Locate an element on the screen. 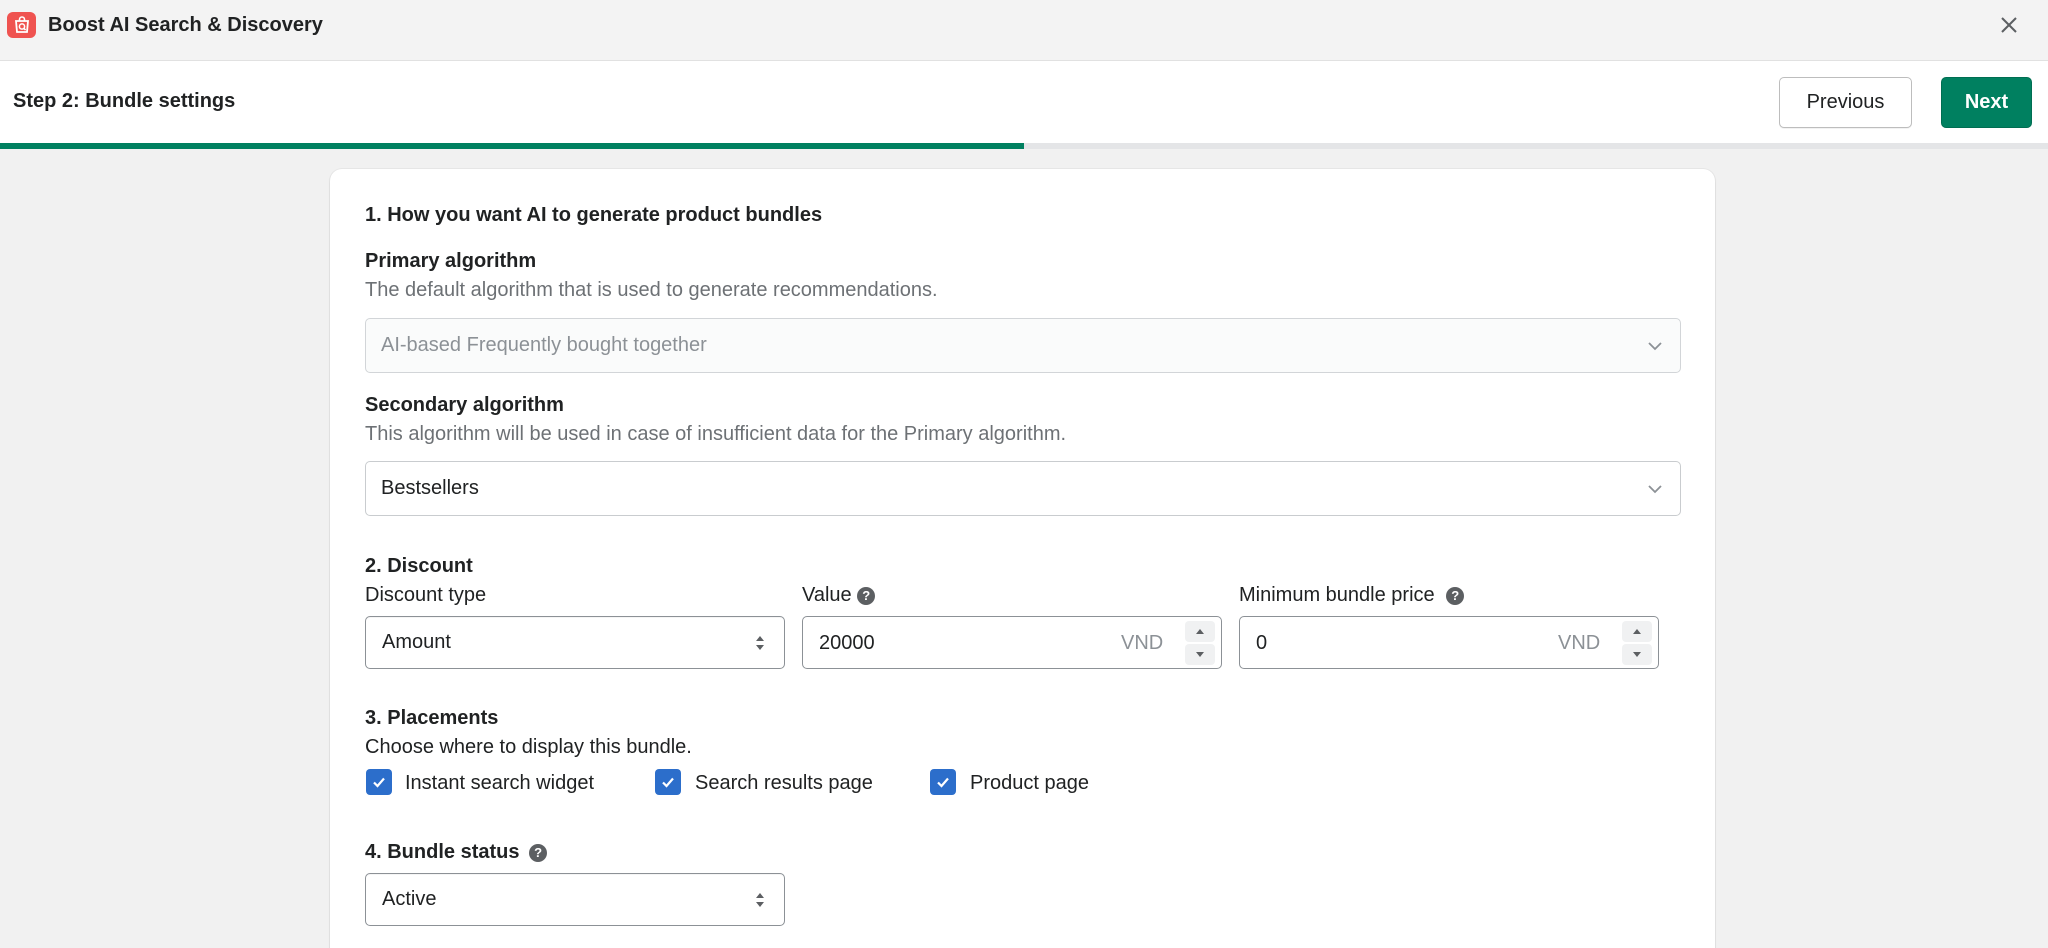 This screenshot has width=2048, height=948. min-price-value: 0 is located at coordinates (1262, 643).